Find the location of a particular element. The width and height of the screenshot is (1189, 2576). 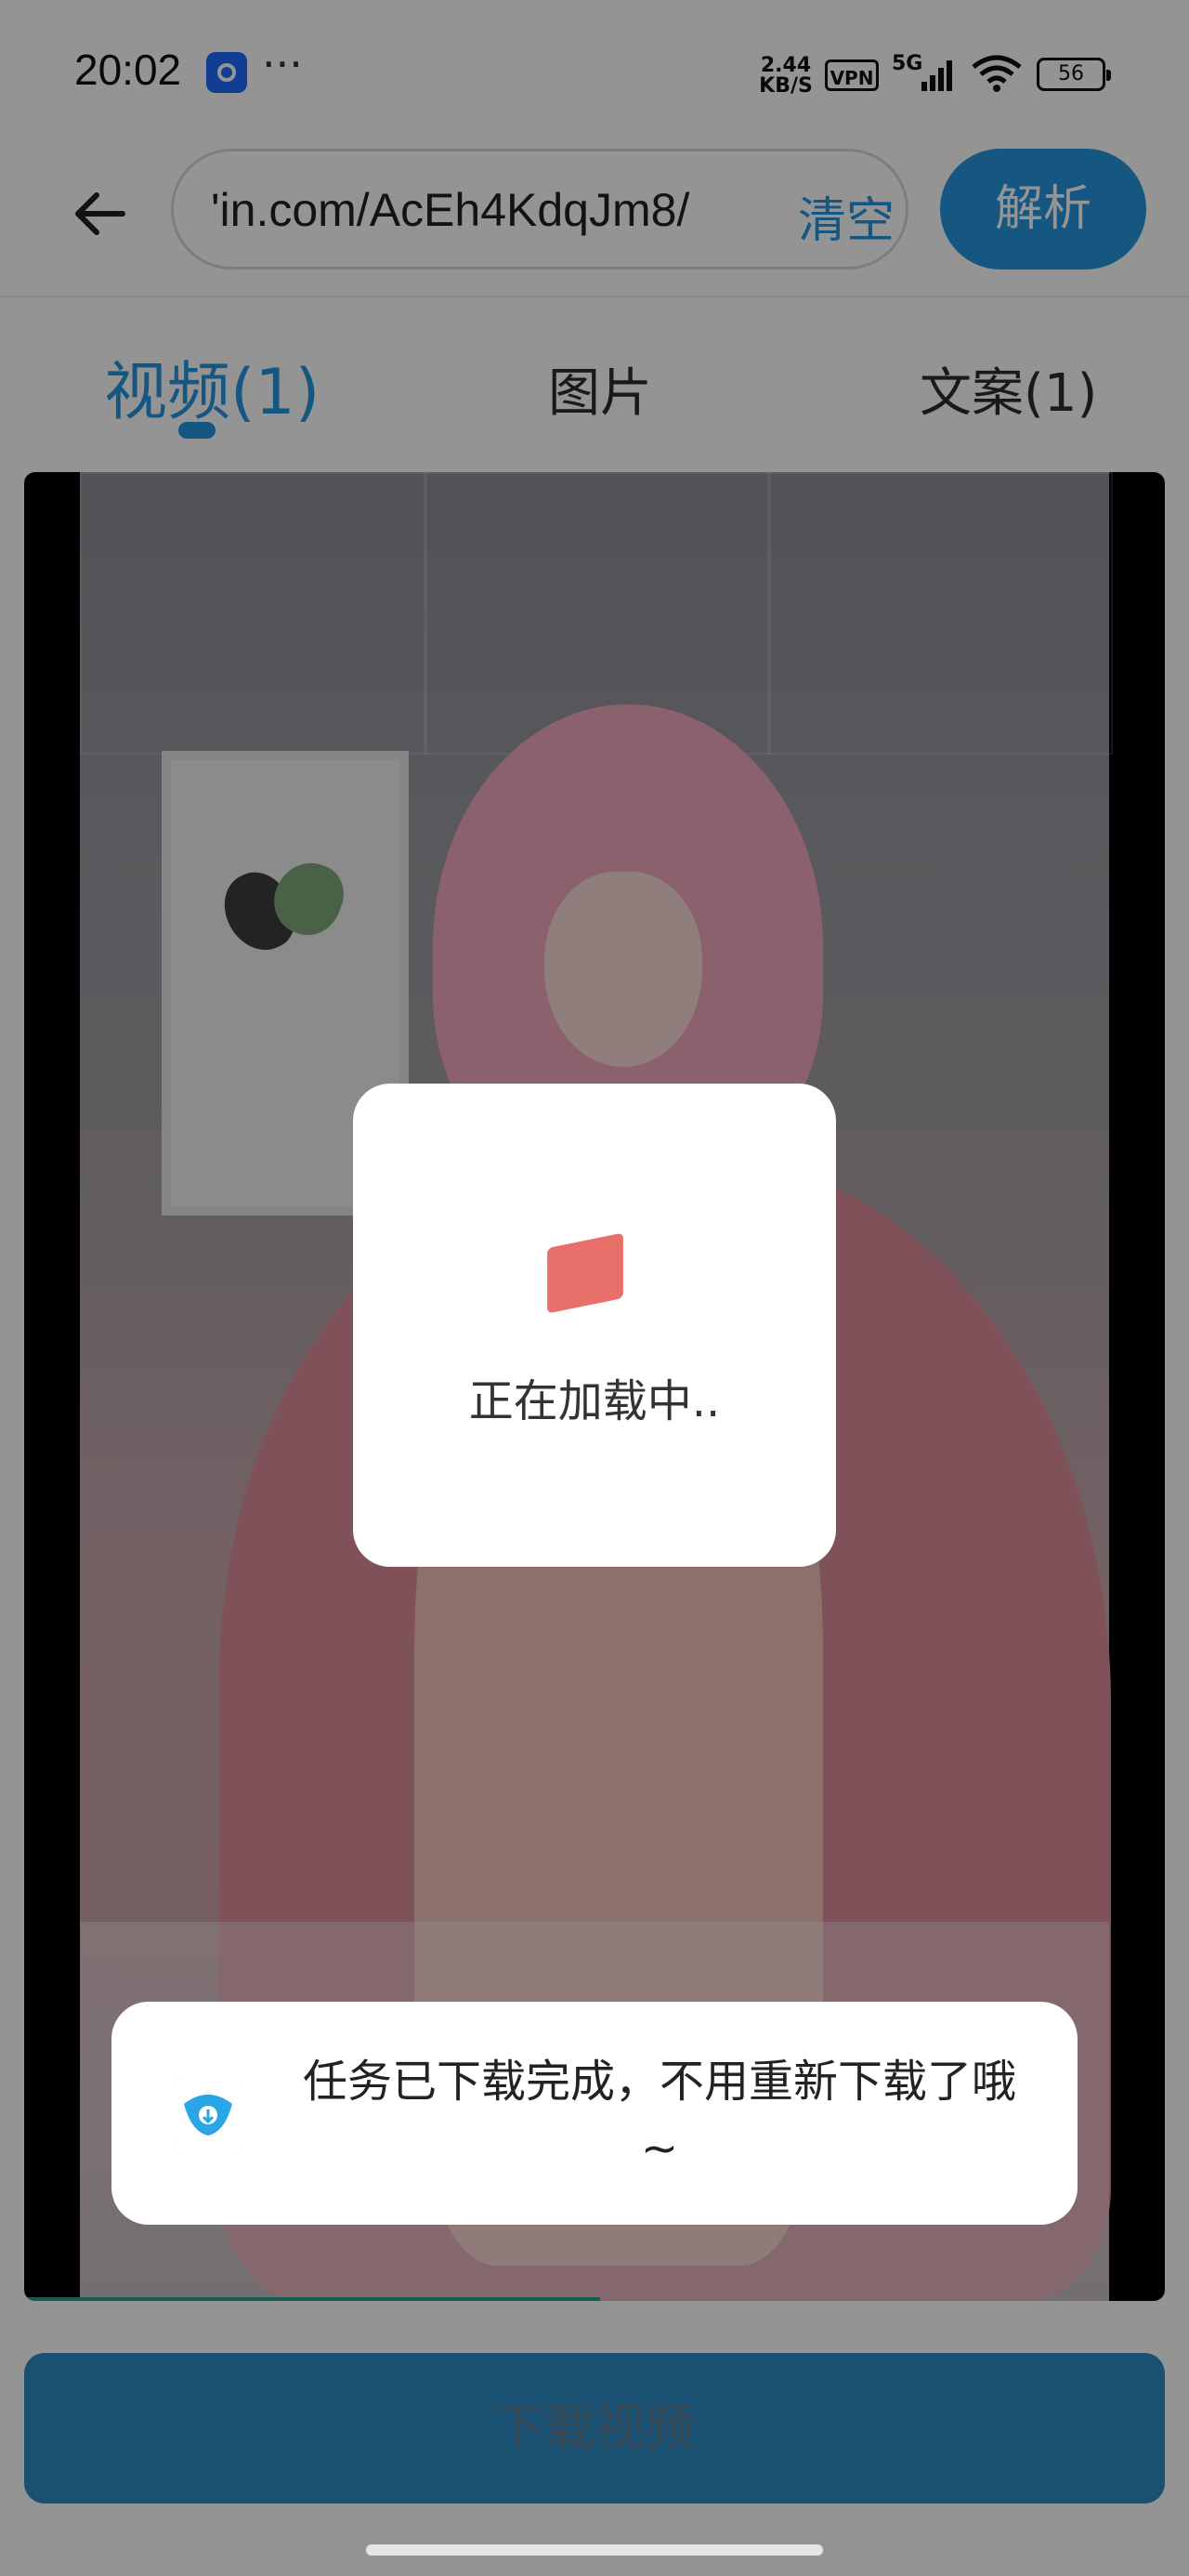

toast-text: 任务已下载完成，不用重新下载了哦~ is located at coordinates (659, 2115).